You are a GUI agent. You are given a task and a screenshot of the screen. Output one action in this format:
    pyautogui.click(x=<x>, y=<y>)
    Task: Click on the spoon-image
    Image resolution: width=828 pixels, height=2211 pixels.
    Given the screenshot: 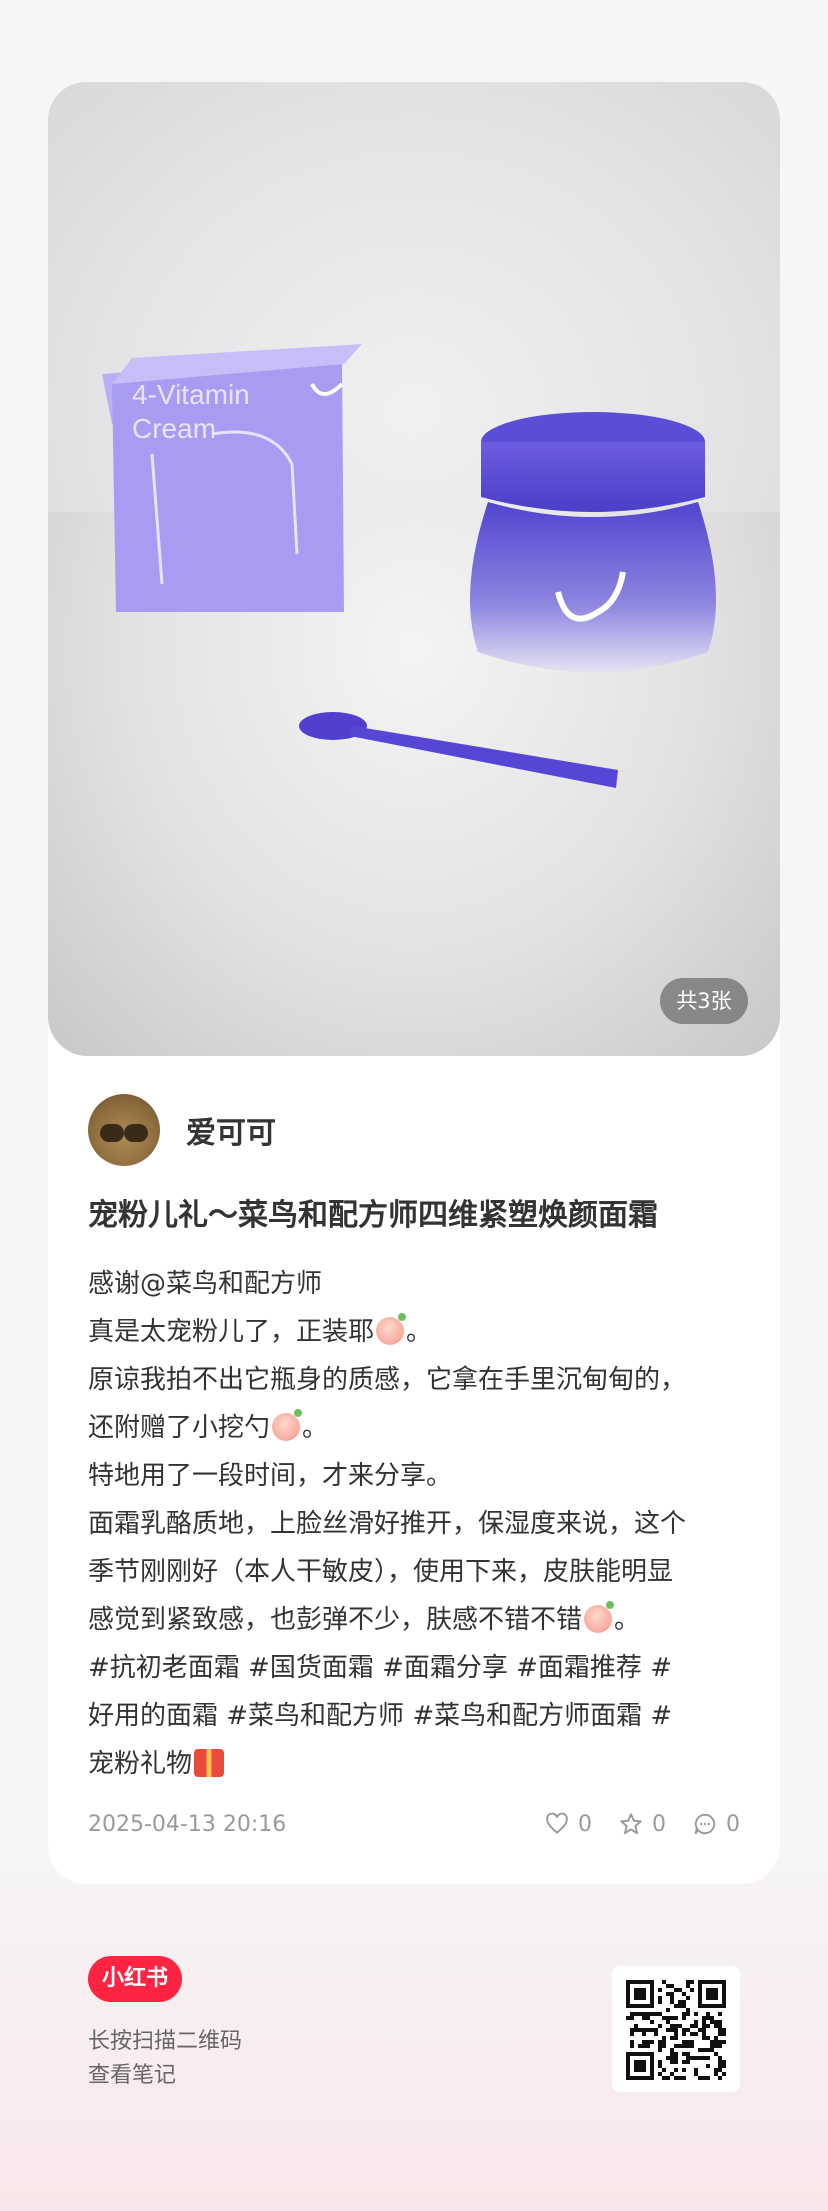 What is the action you would take?
    pyautogui.click(x=458, y=750)
    